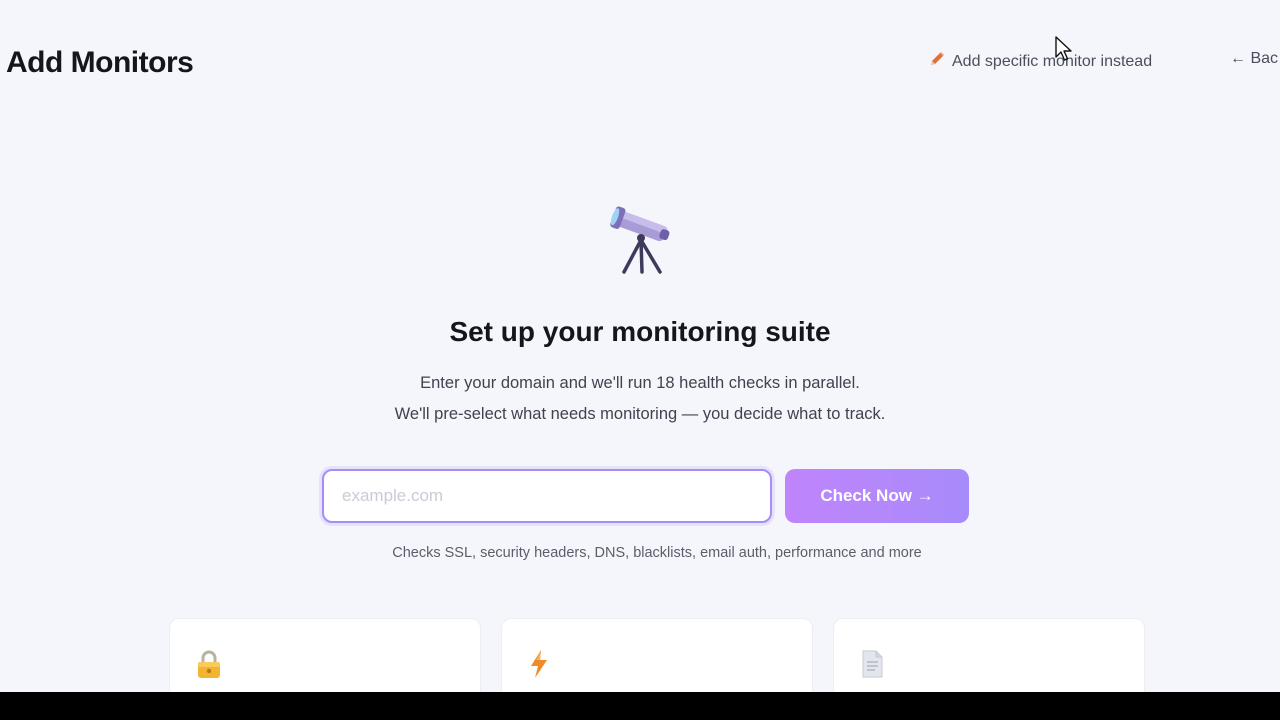 The image size is (1280, 720). I want to click on feature-card-performance, so click(657, 655).